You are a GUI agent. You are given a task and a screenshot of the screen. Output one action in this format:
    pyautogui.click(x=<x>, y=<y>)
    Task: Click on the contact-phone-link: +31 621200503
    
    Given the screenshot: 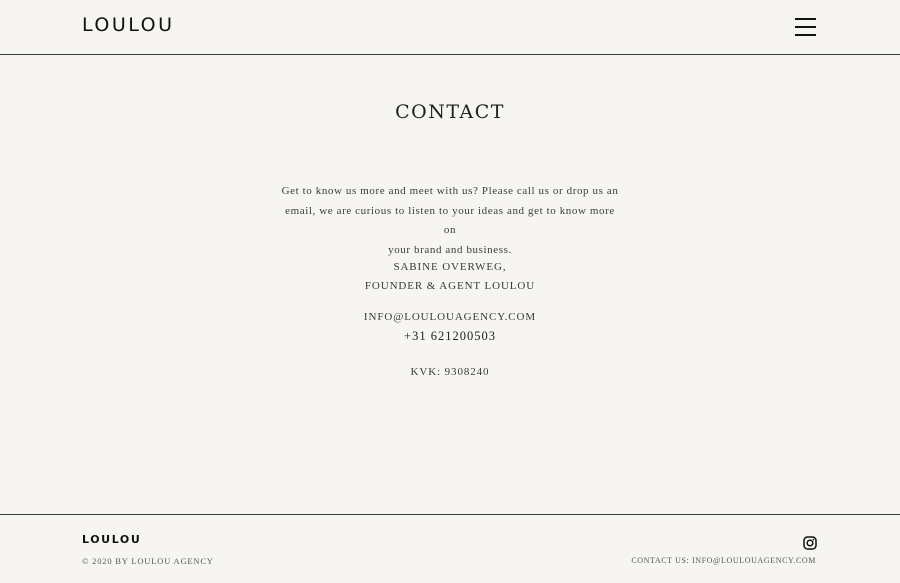 What is the action you would take?
    pyautogui.click(x=450, y=336)
    